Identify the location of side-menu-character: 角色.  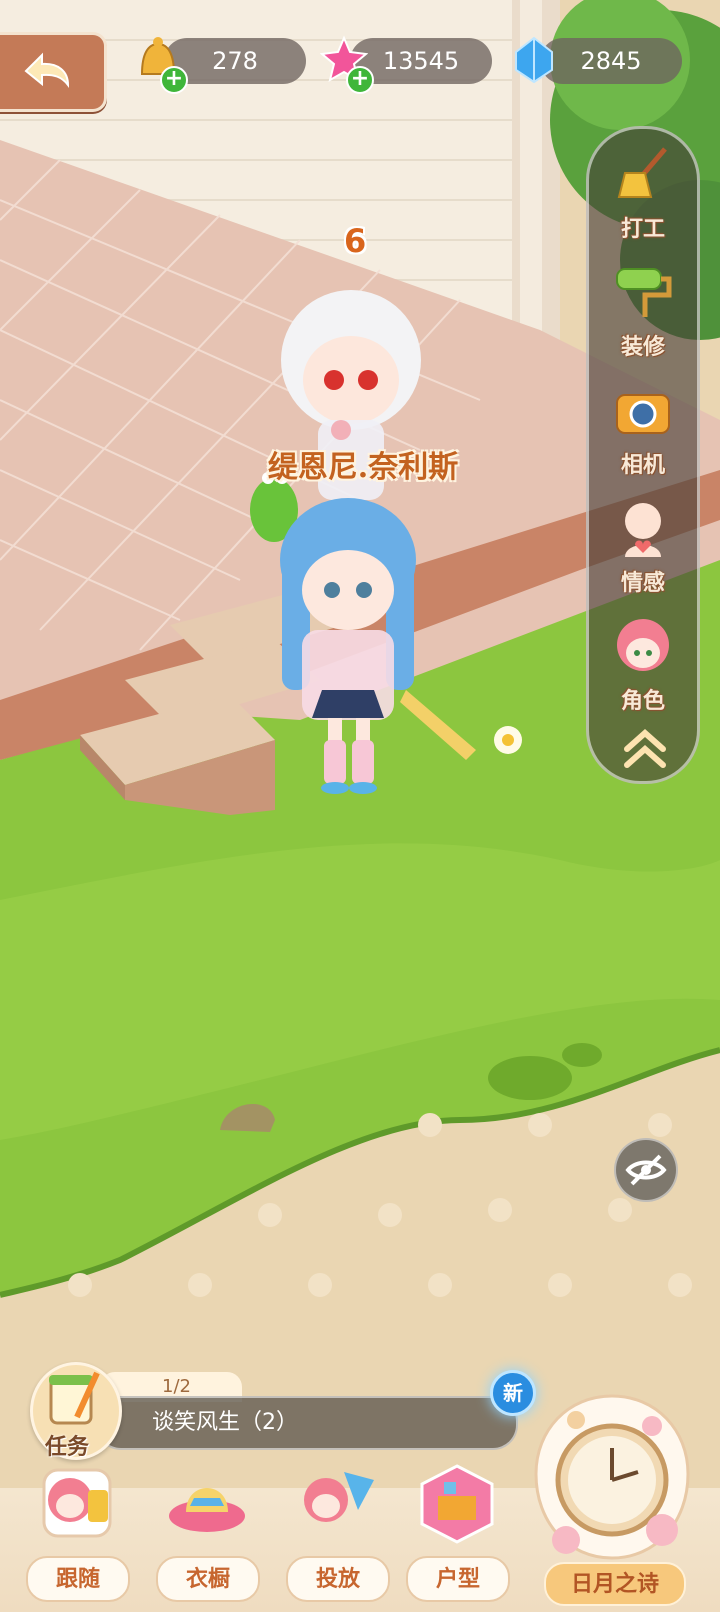
(643, 669).